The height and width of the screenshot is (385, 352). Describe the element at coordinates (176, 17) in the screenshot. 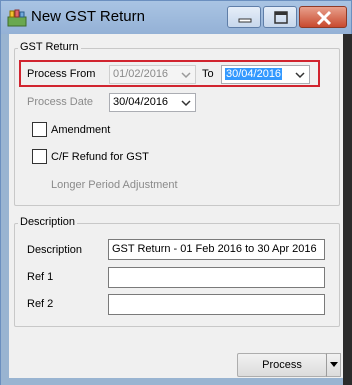

I see `title-bar: New GST Return` at that location.